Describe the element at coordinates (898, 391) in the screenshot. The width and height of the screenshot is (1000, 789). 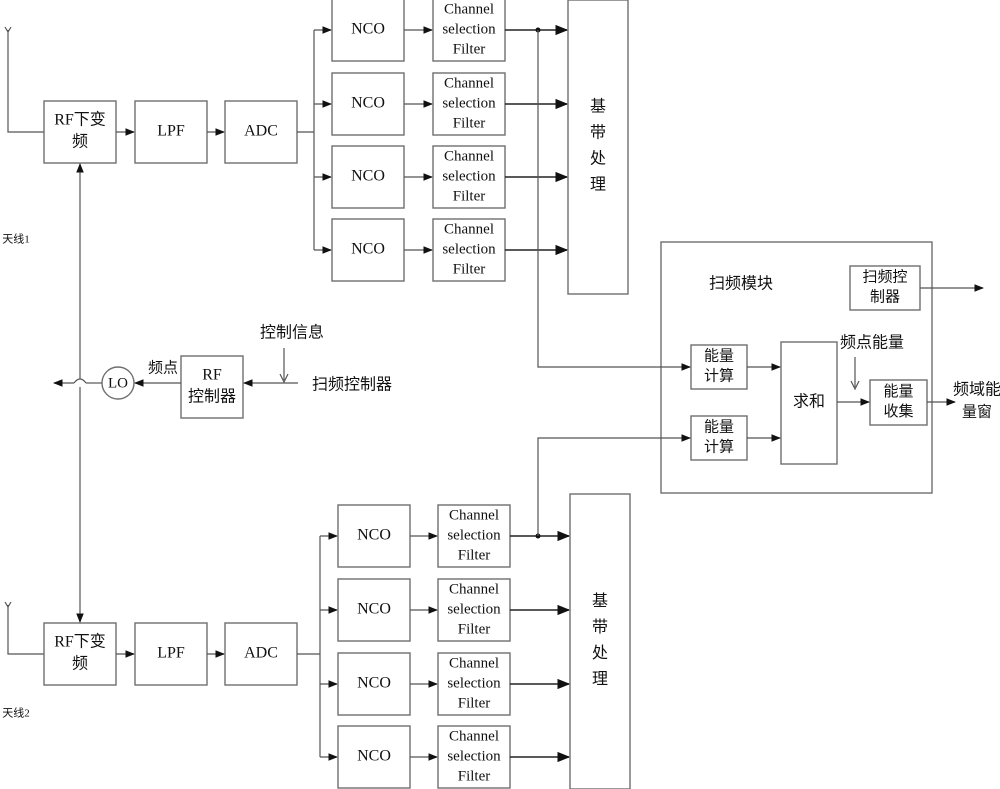
I see `energy-collect-block-label: 能量` at that location.